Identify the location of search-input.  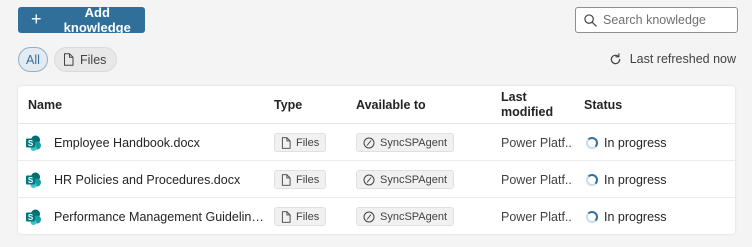
(668, 20).